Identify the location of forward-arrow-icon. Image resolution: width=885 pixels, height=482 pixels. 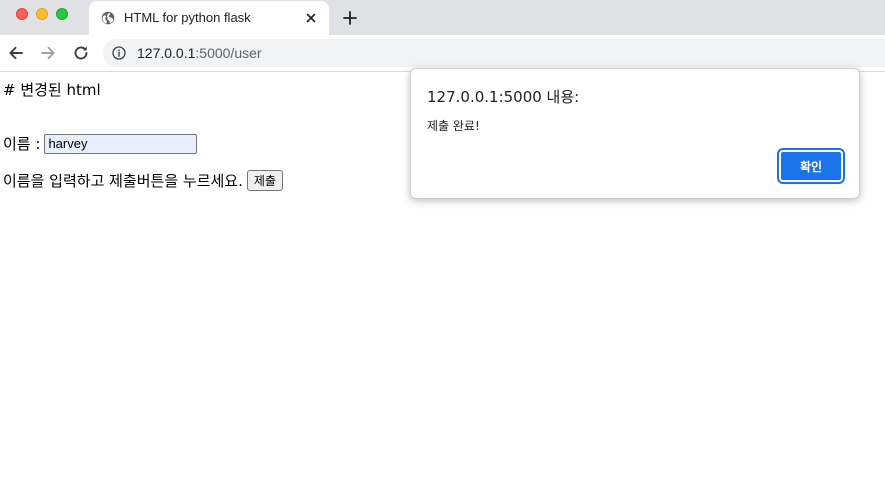
(48, 53).